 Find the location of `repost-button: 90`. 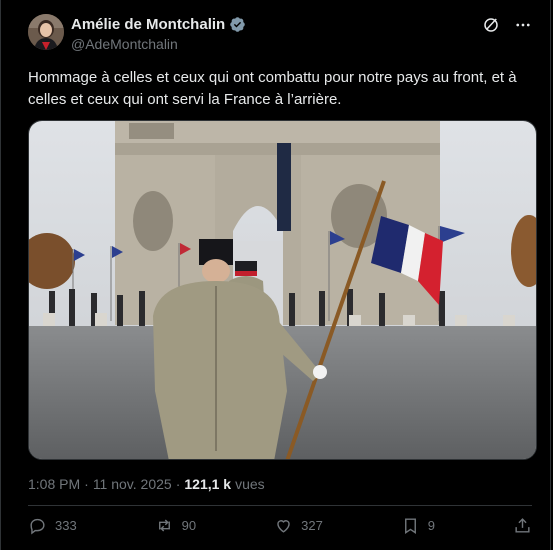

repost-button: 90 is located at coordinates (175, 525).